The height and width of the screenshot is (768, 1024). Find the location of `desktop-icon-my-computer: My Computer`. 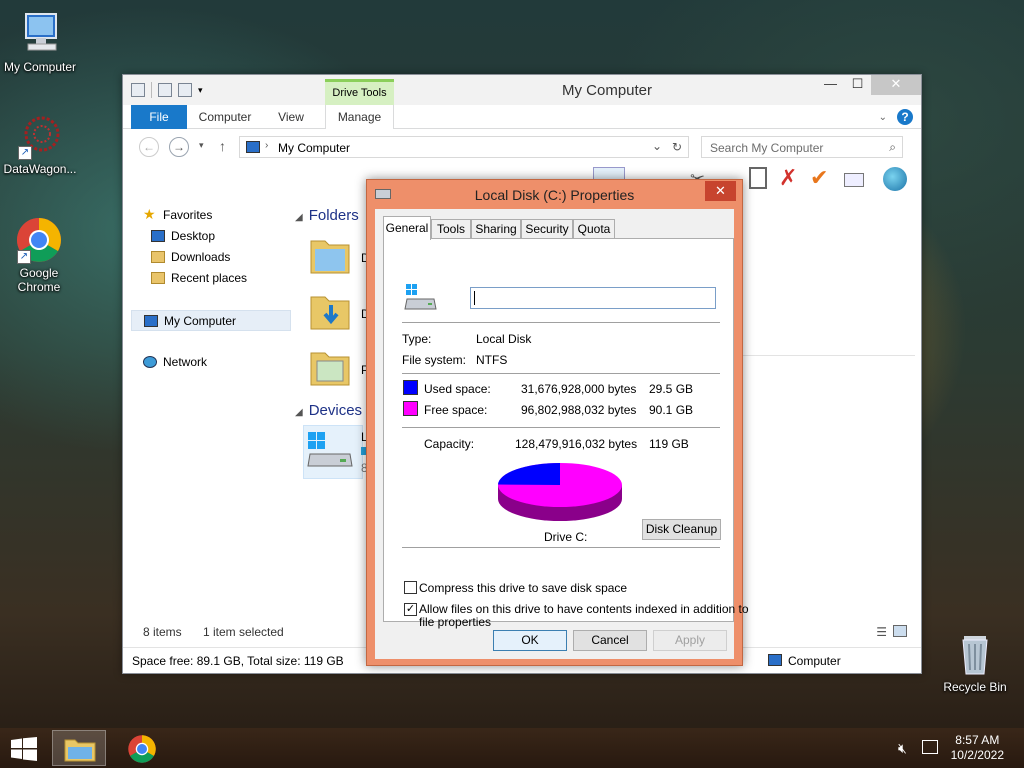

desktop-icon-my-computer: My Computer is located at coordinates (40, 42).